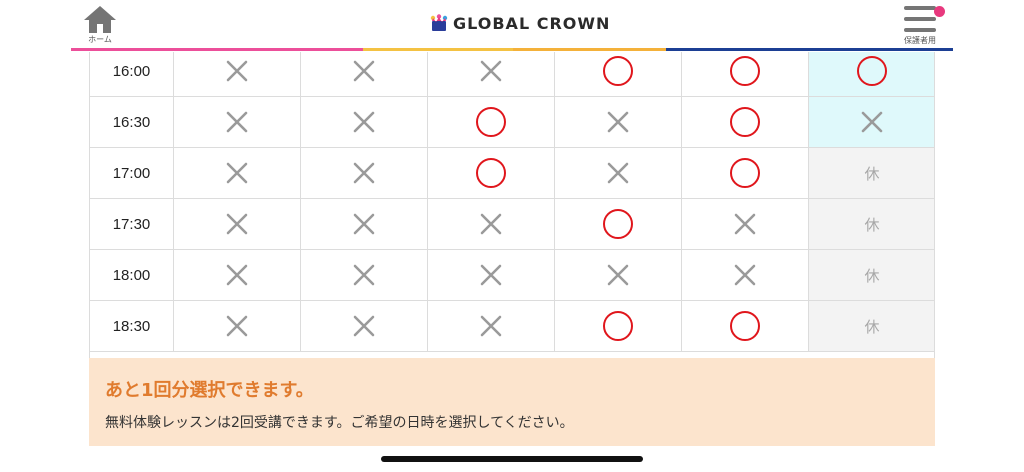 This screenshot has height=472, width=1024. What do you see at coordinates (532, 23) in the screenshot?
I see `logo-text: GLOBAL CROWN` at bounding box center [532, 23].